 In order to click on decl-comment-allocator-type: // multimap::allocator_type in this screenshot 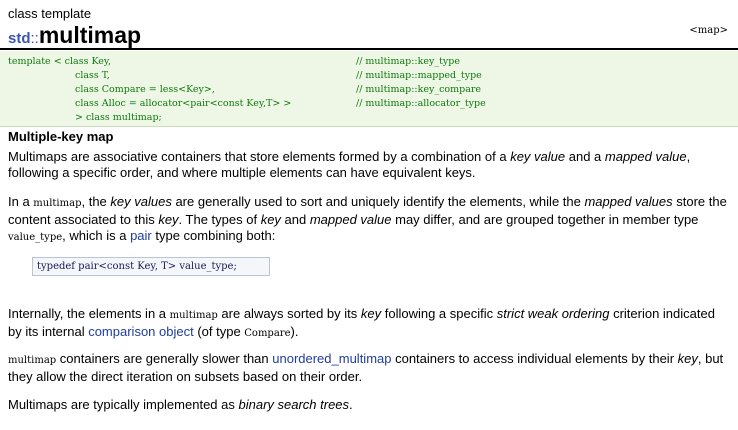, I will do `click(421, 103)`.